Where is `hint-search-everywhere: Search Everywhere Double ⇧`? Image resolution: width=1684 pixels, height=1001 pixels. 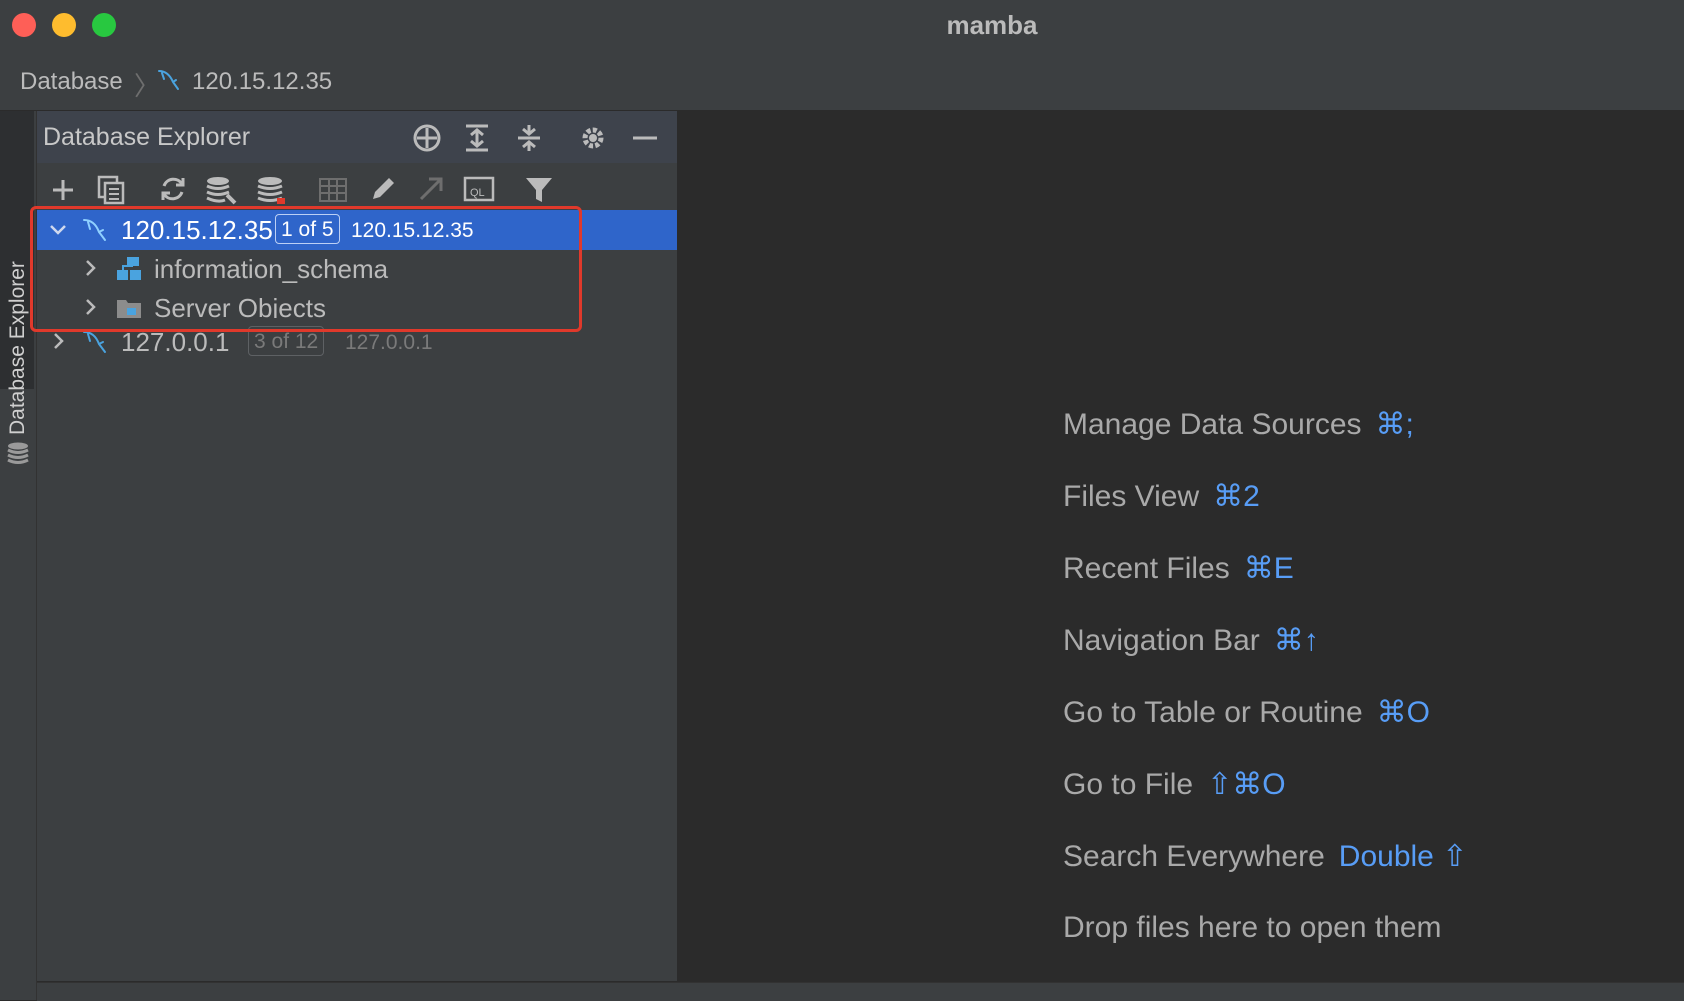
hint-search-everywhere: Search Everywhere Double ⇧ is located at coordinates (1265, 856).